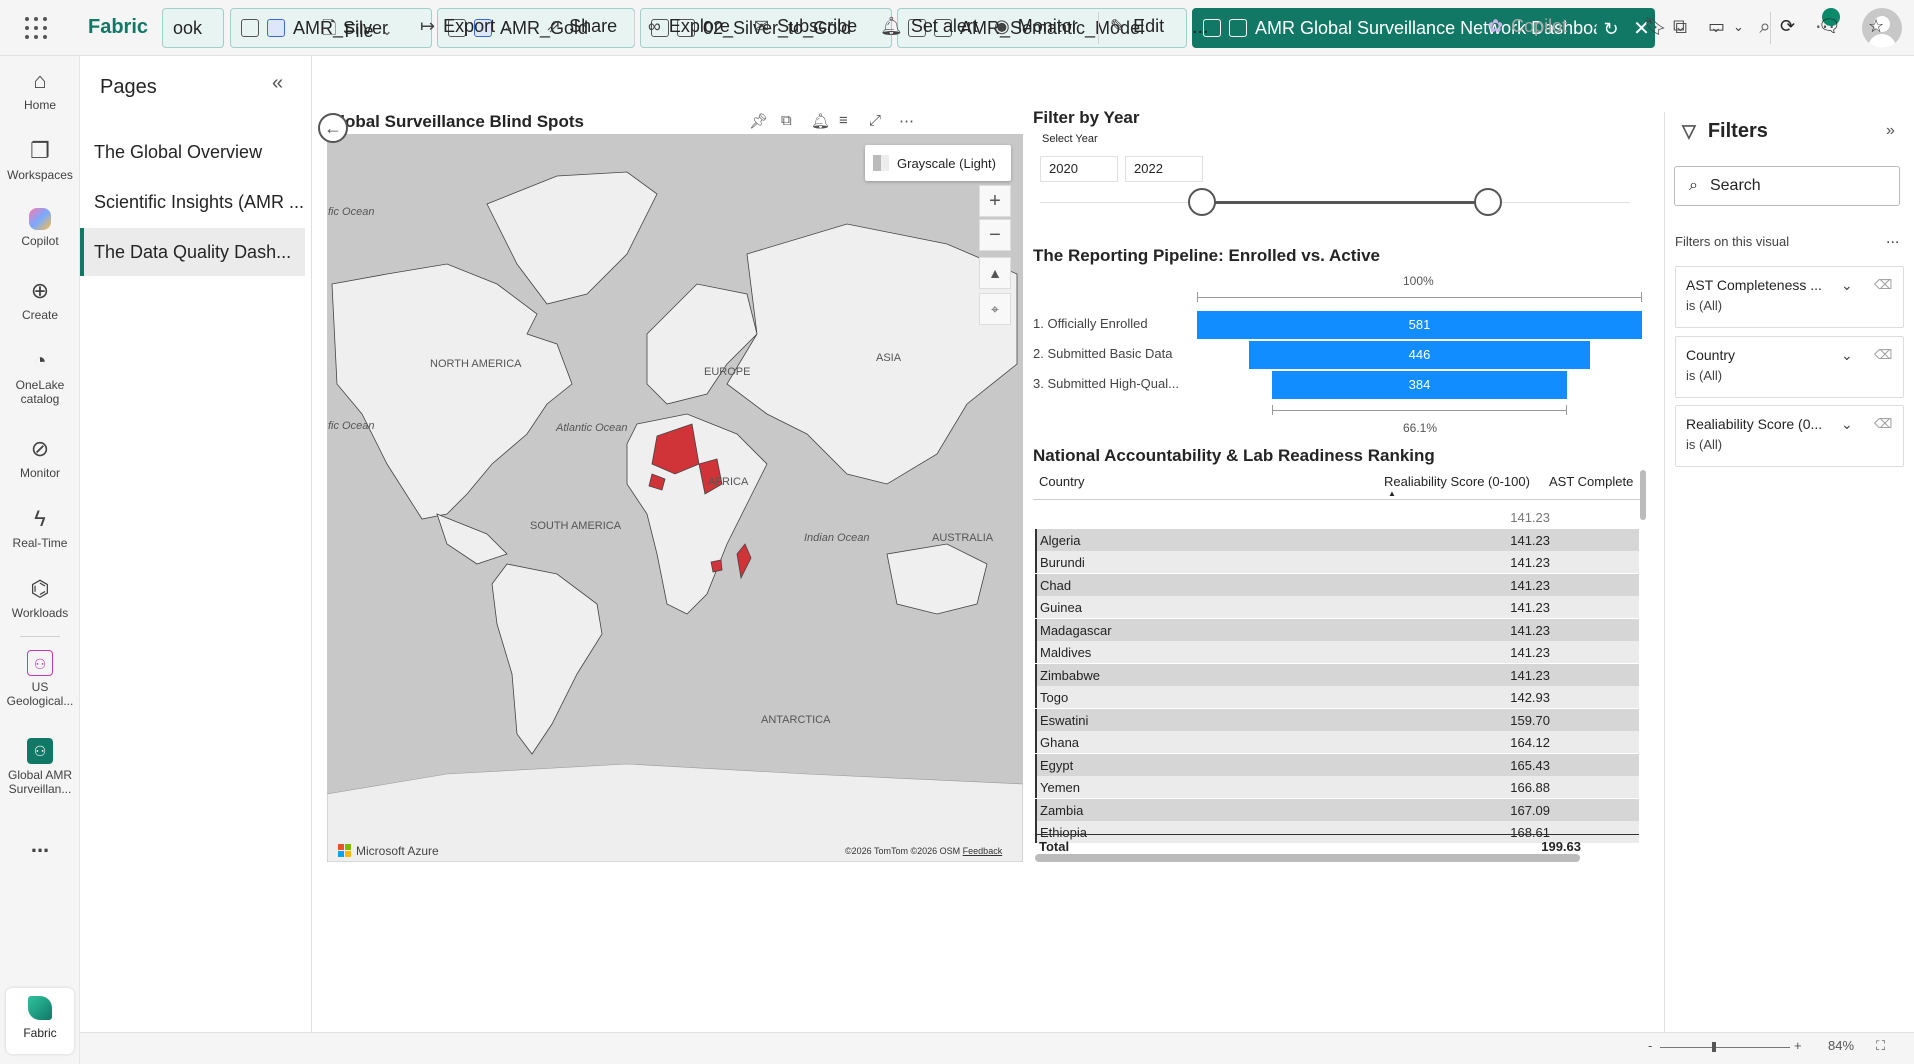  I want to click on fit-to-page-icon: ⛶, so click(1880, 1046).